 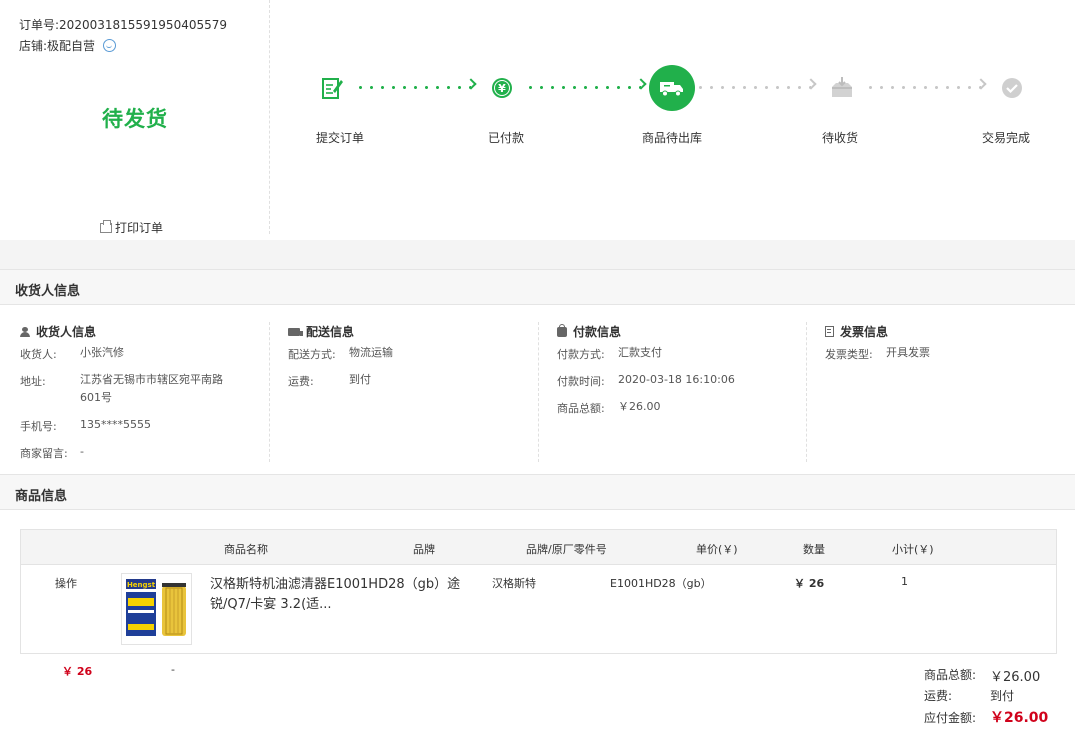 I want to click on order-status: 待发货, so click(x=135, y=119).